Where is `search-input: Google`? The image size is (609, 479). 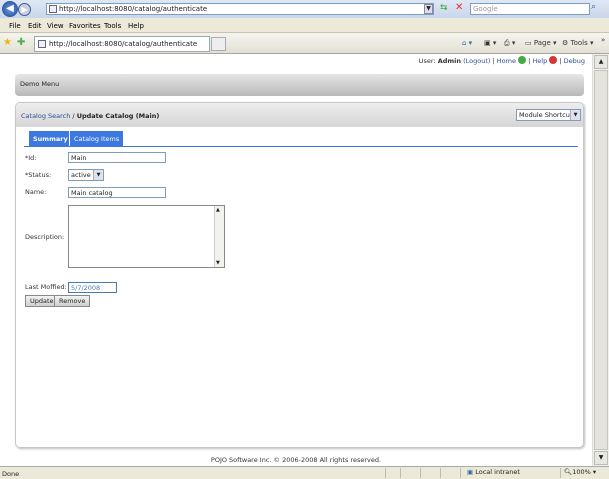
search-input: Google is located at coordinates (530, 9).